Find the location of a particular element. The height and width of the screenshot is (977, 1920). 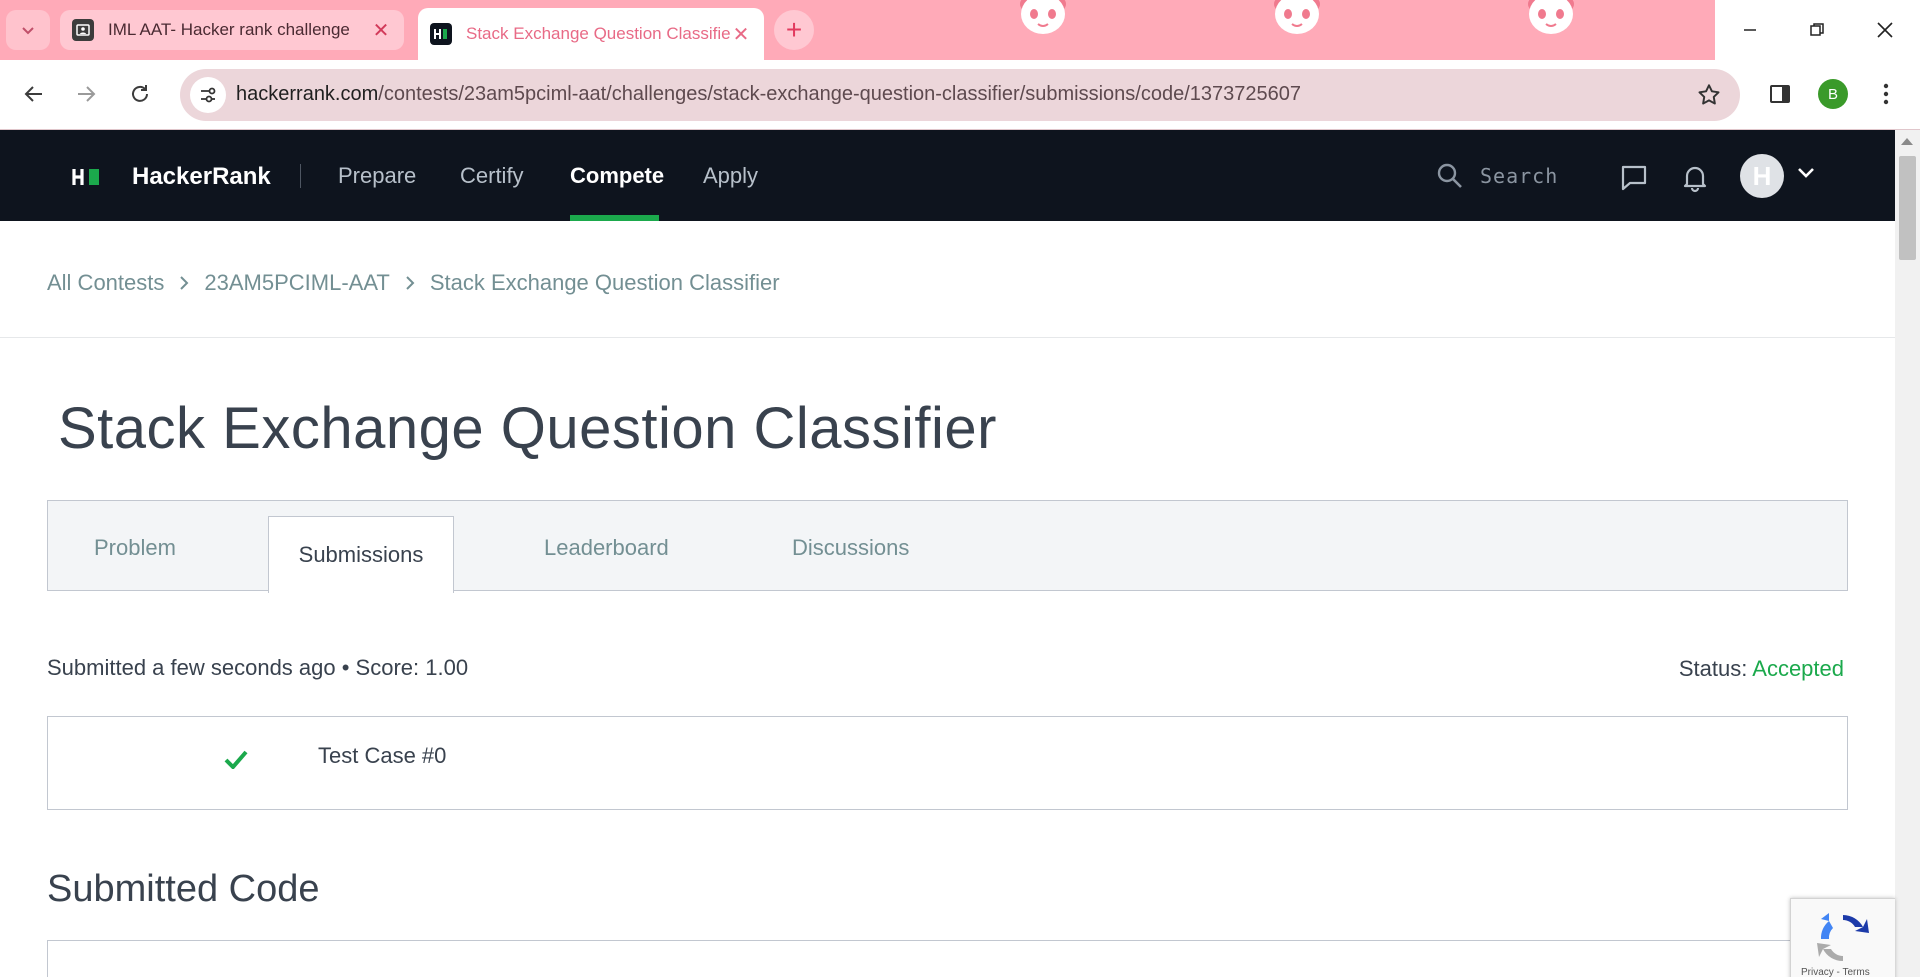

profile-menu-toggle is located at coordinates (1806, 175).